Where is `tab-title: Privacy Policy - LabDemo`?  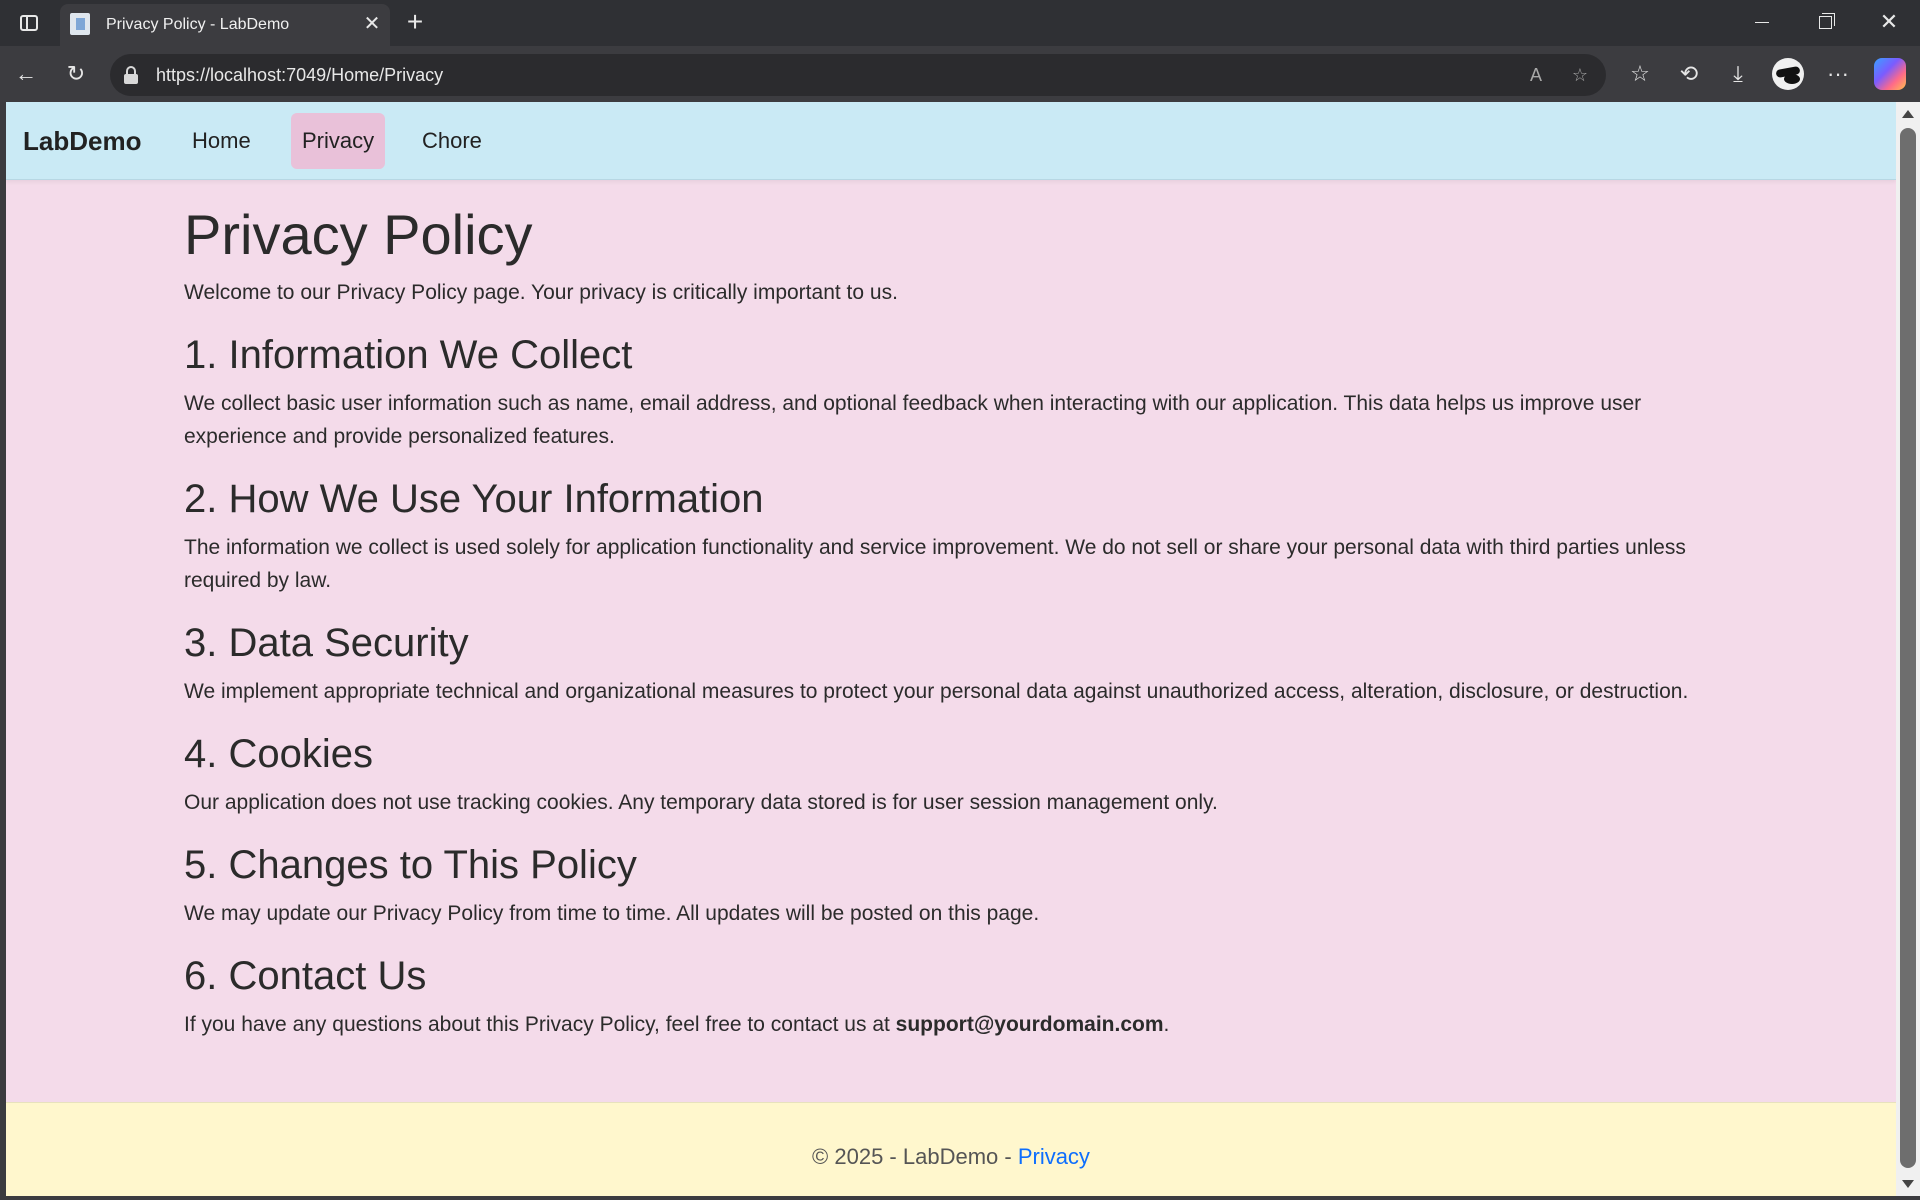
tab-title: Privacy Policy - LabDemo is located at coordinates (198, 24).